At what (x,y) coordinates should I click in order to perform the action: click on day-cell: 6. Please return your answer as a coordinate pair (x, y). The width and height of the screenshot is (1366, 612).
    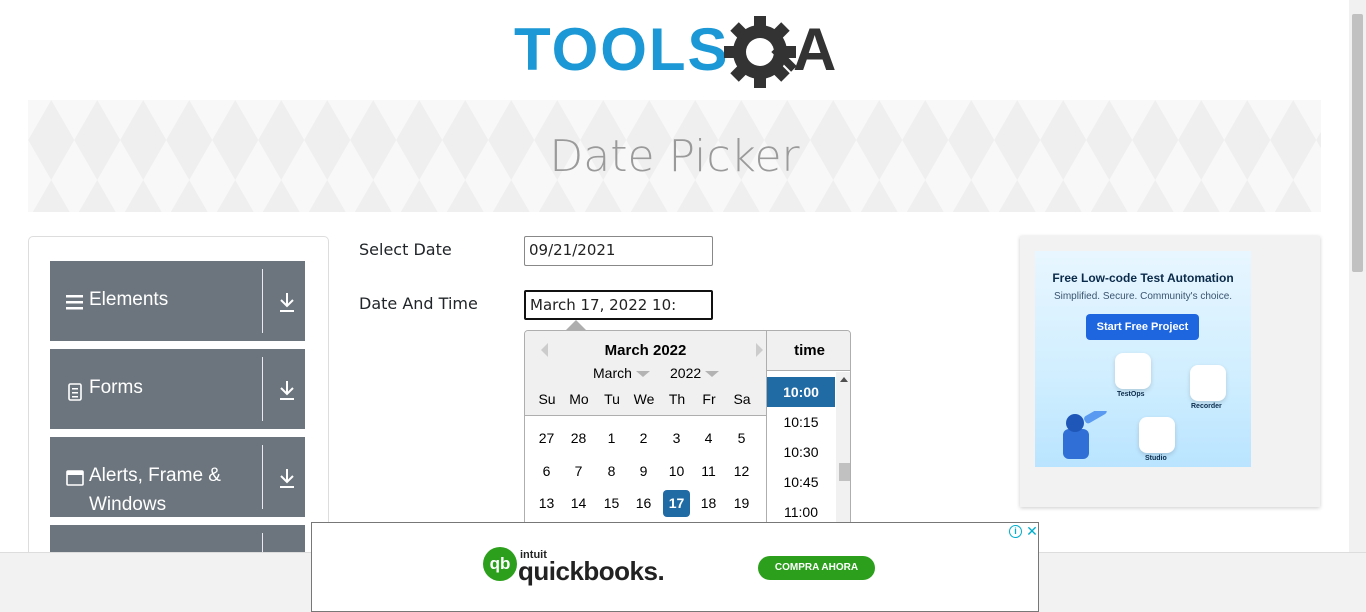
    Looking at the image, I should click on (546, 471).